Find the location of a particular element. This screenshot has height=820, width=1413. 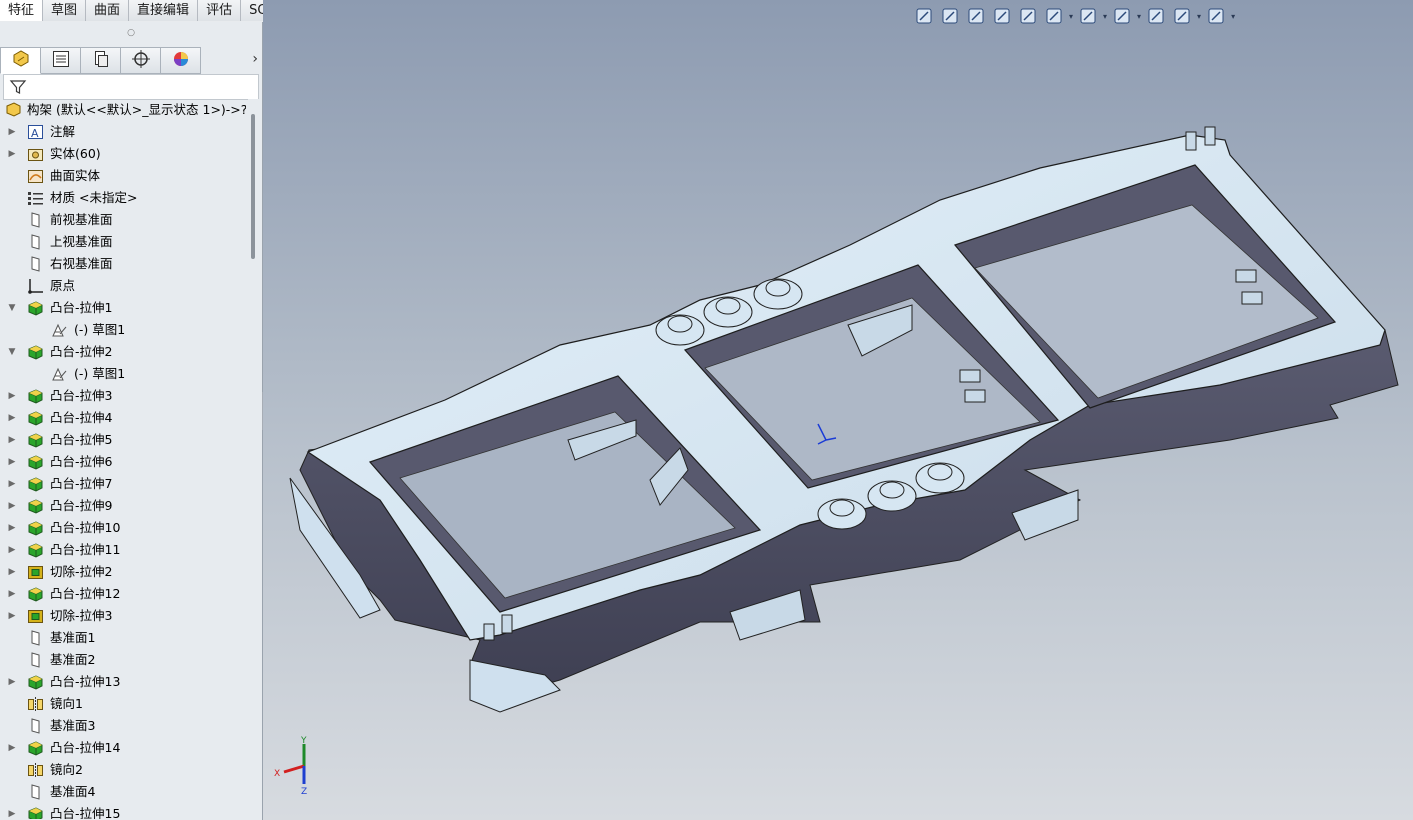

tree-item: ▶ 凸台-拉伸6 is located at coordinates (123, 462).